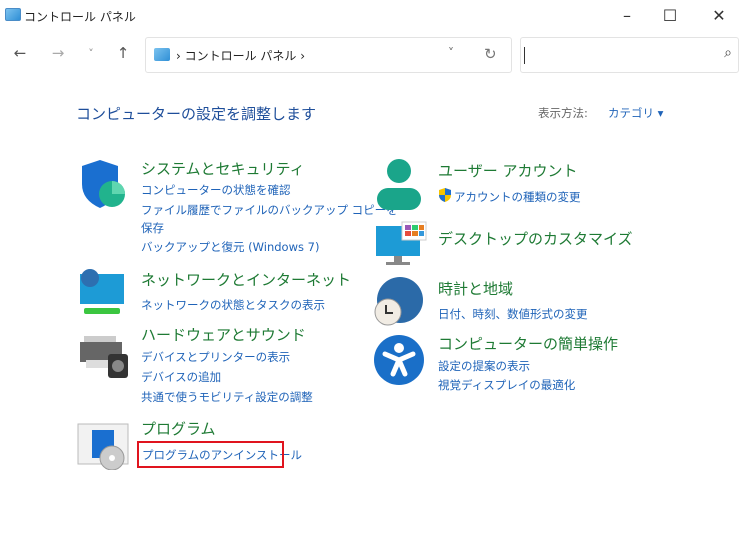 Image resolution: width=741 pixels, height=538 pixels. Describe the element at coordinates (103, 446) in the screenshot. I see `programs-icon` at that location.